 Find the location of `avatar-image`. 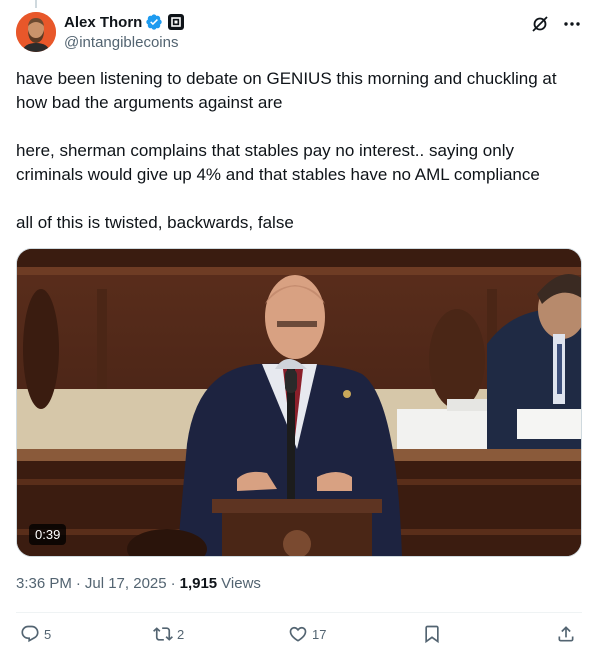

avatar-image is located at coordinates (36, 32).